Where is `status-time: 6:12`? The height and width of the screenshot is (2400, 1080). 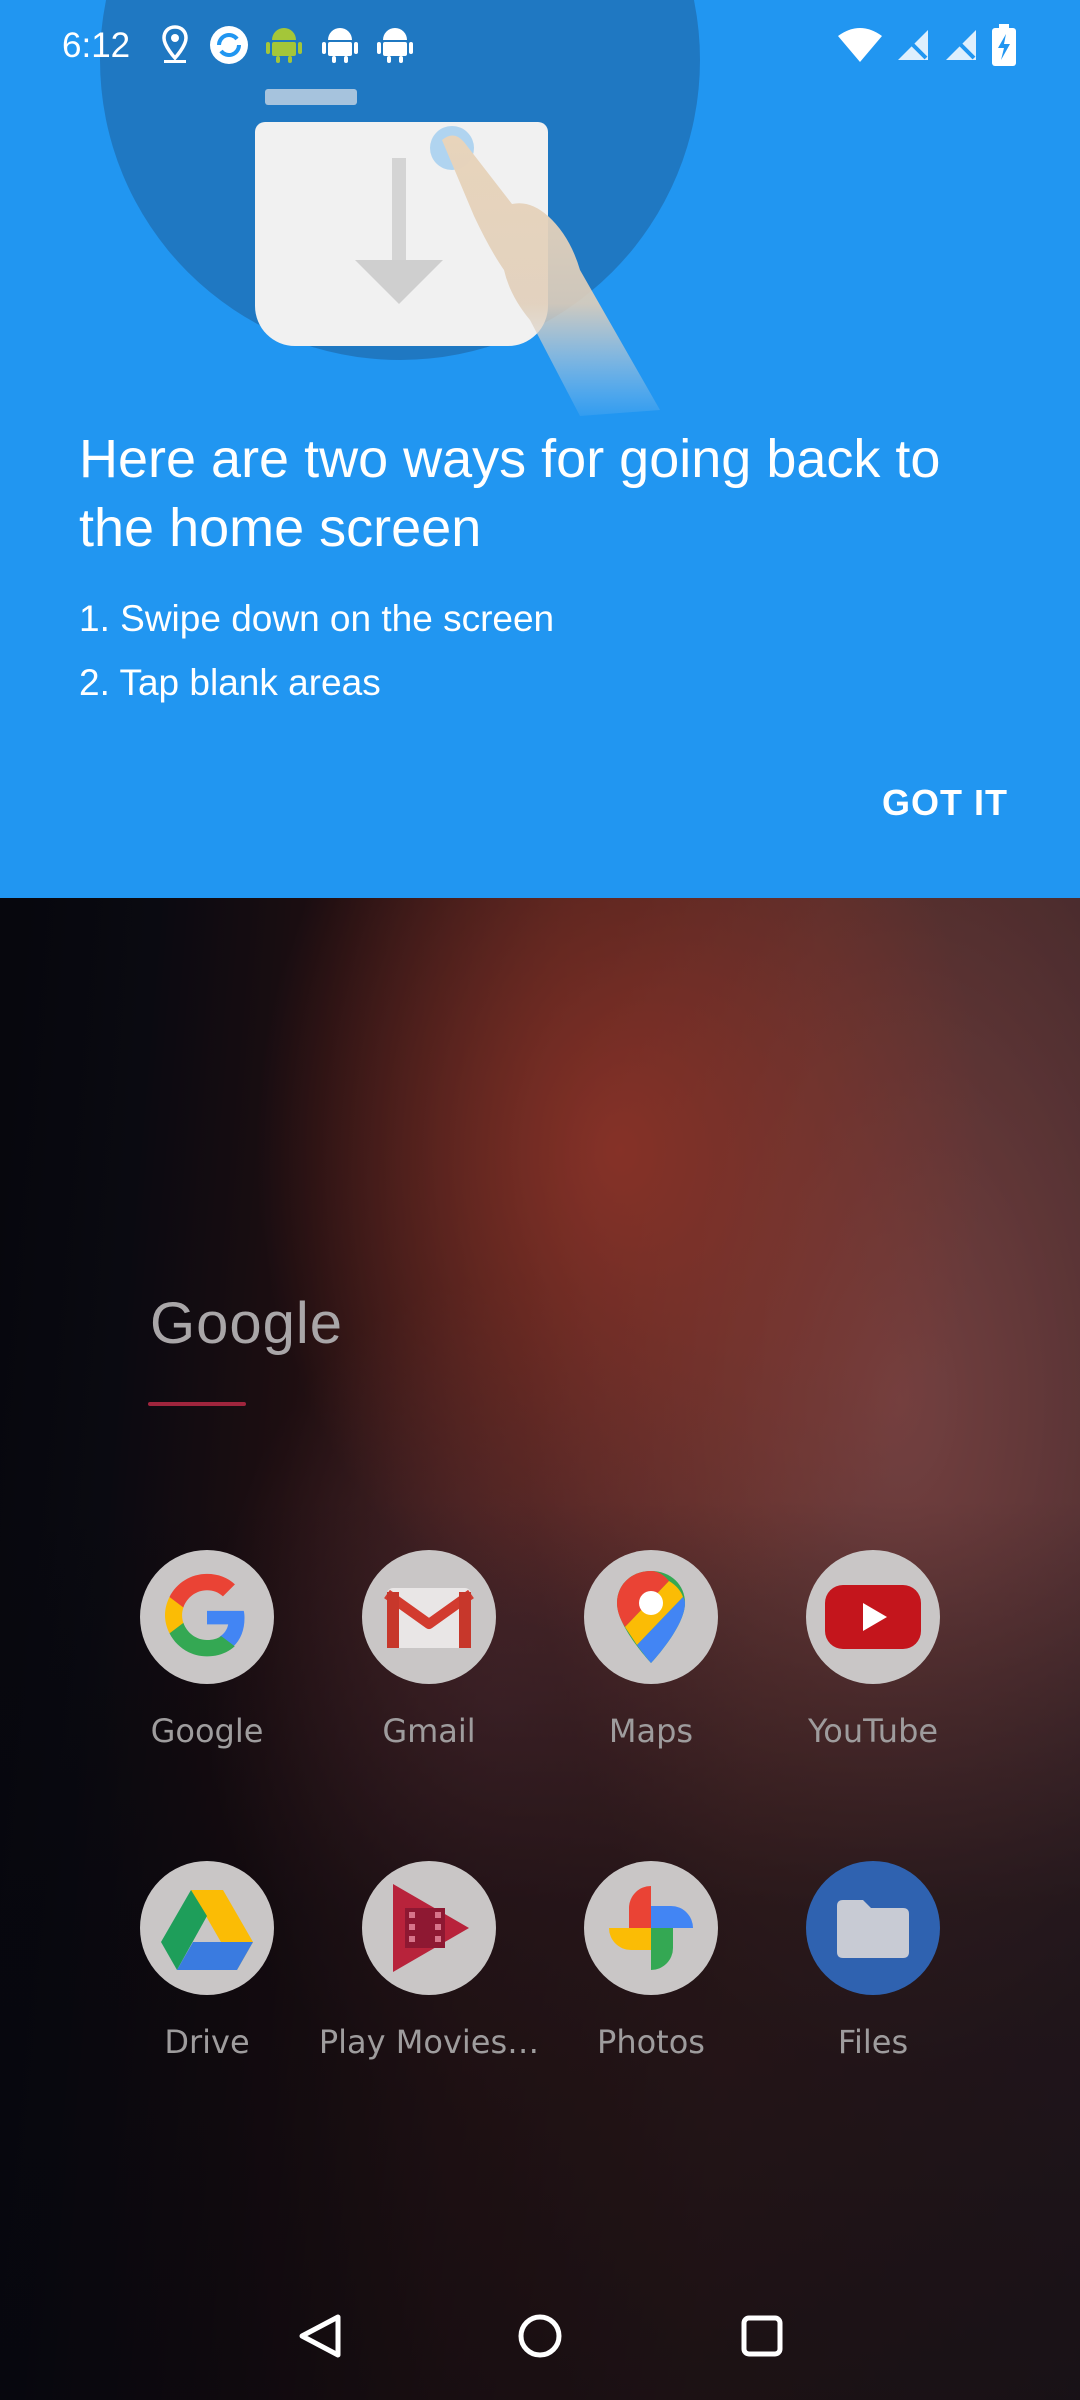
status-time: 6:12 is located at coordinates (96, 45).